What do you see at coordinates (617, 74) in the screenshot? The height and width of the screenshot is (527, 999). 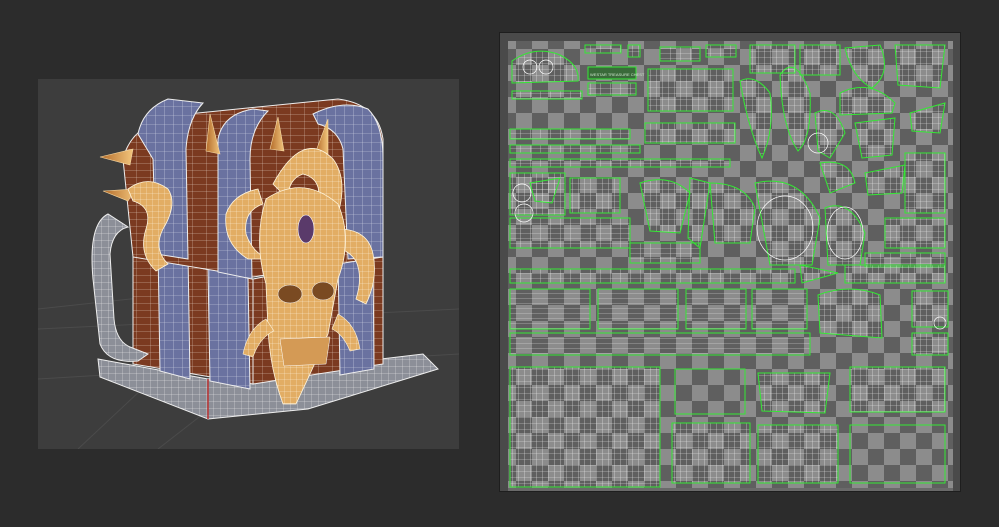 I see `uv-stamp-label: WESTAR TREASURE CHEST` at bounding box center [617, 74].